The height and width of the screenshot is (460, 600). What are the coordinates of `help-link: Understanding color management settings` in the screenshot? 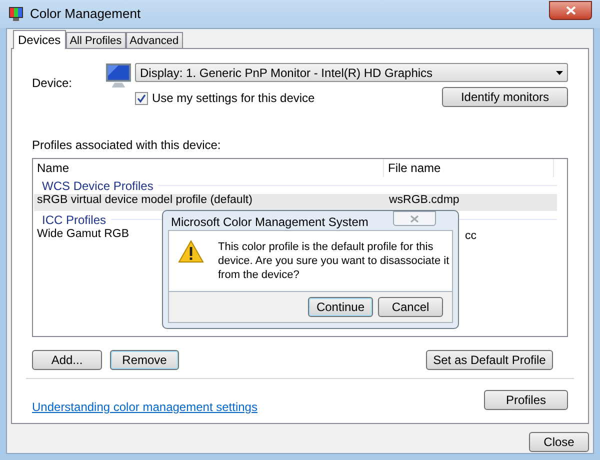 It's located at (145, 407).